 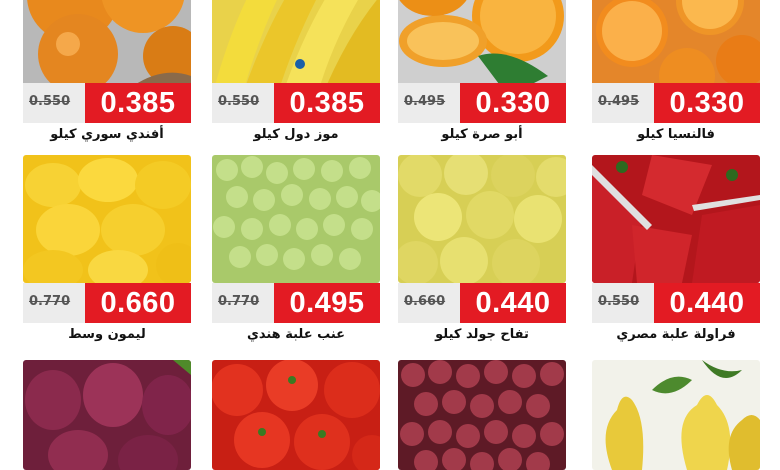 I want to click on grapes-icon, so click(x=296, y=219).